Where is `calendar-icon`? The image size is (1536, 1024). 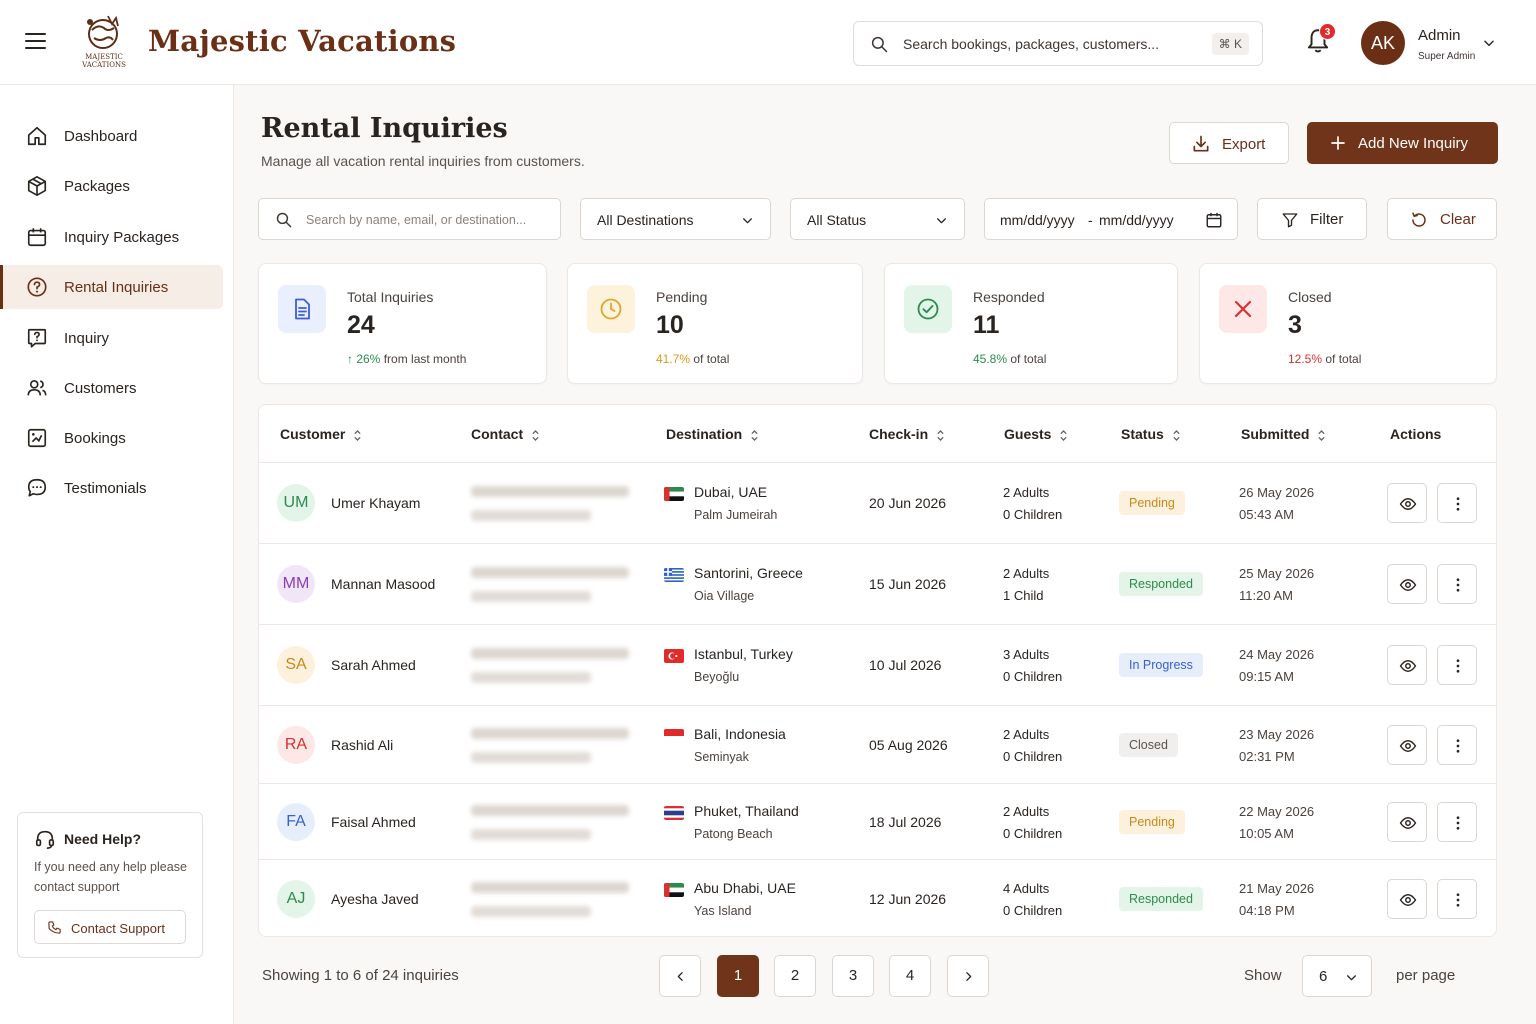
calendar-icon is located at coordinates (1214, 220).